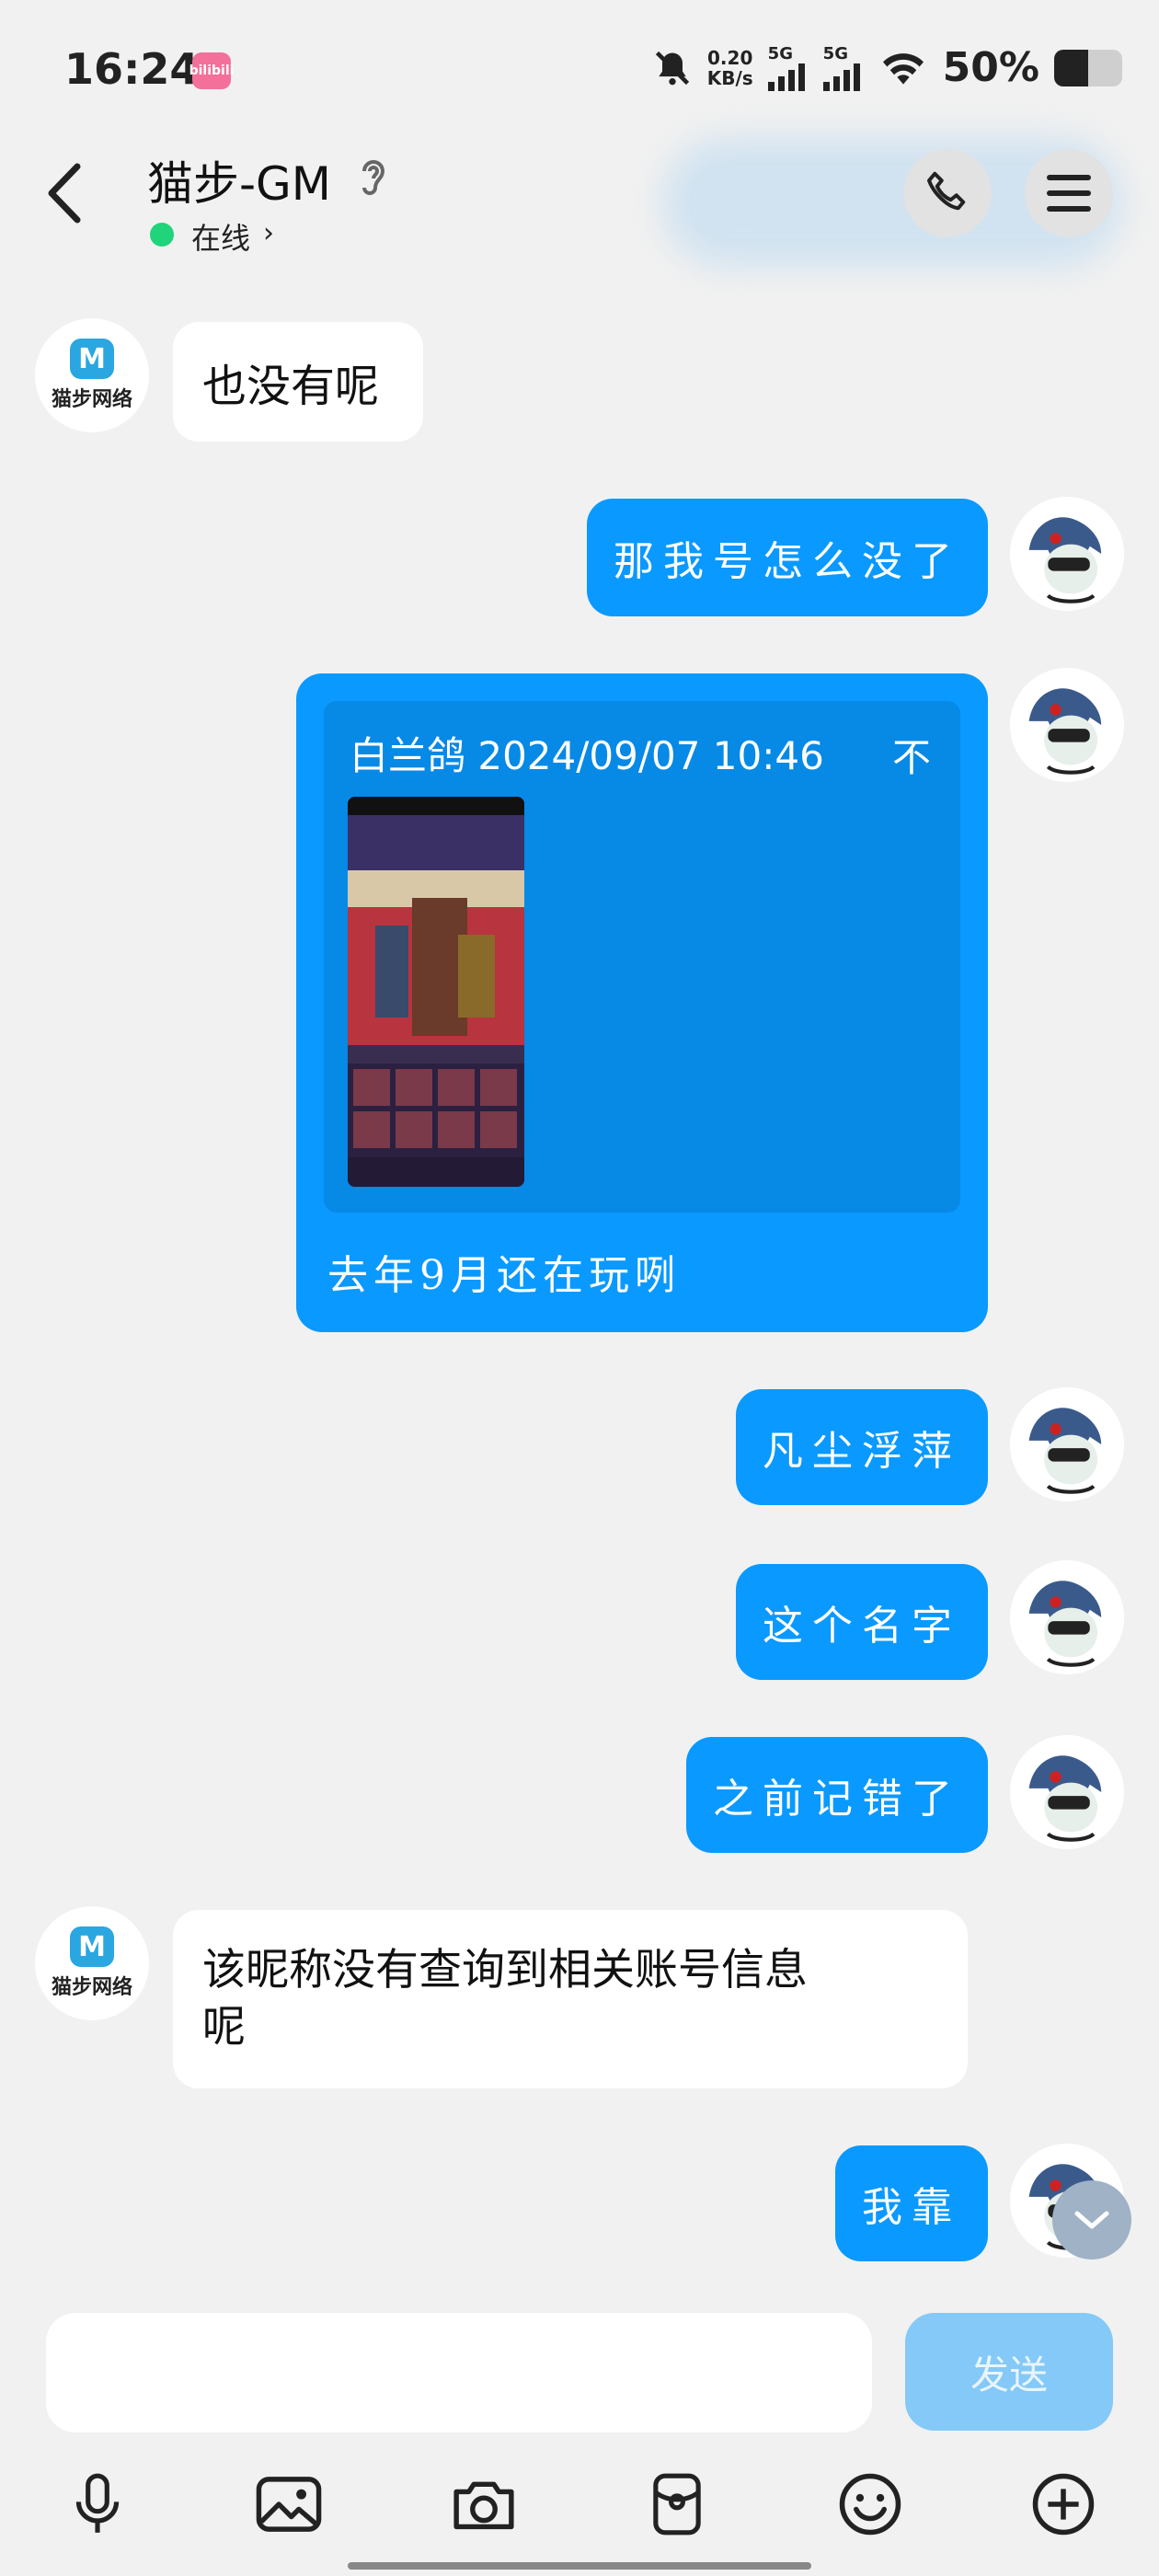 The image size is (1159, 2576). I want to click on back-button, so click(64, 193).